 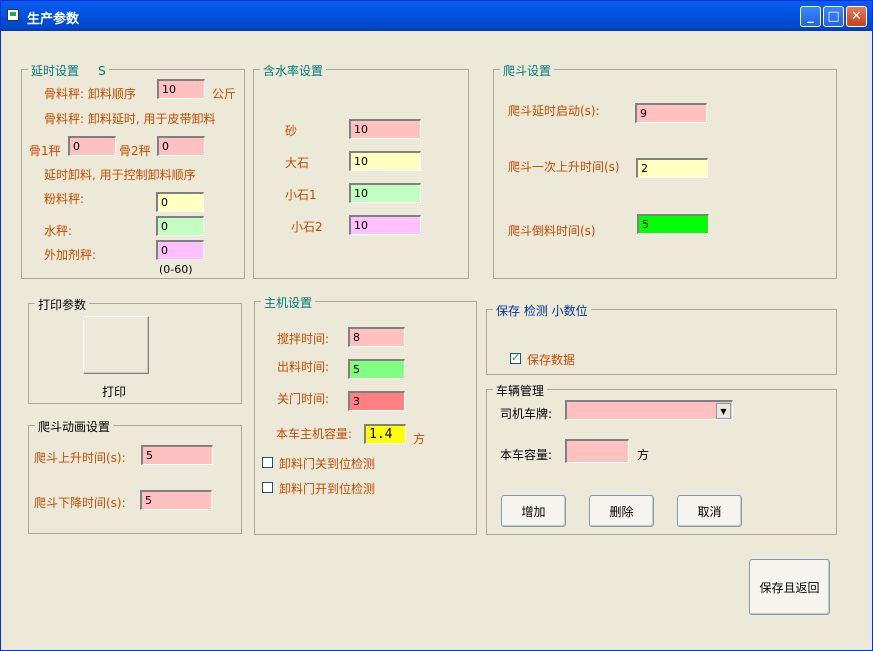 I want to click on mix-time-label: 搅拌时间:, so click(x=303, y=339).